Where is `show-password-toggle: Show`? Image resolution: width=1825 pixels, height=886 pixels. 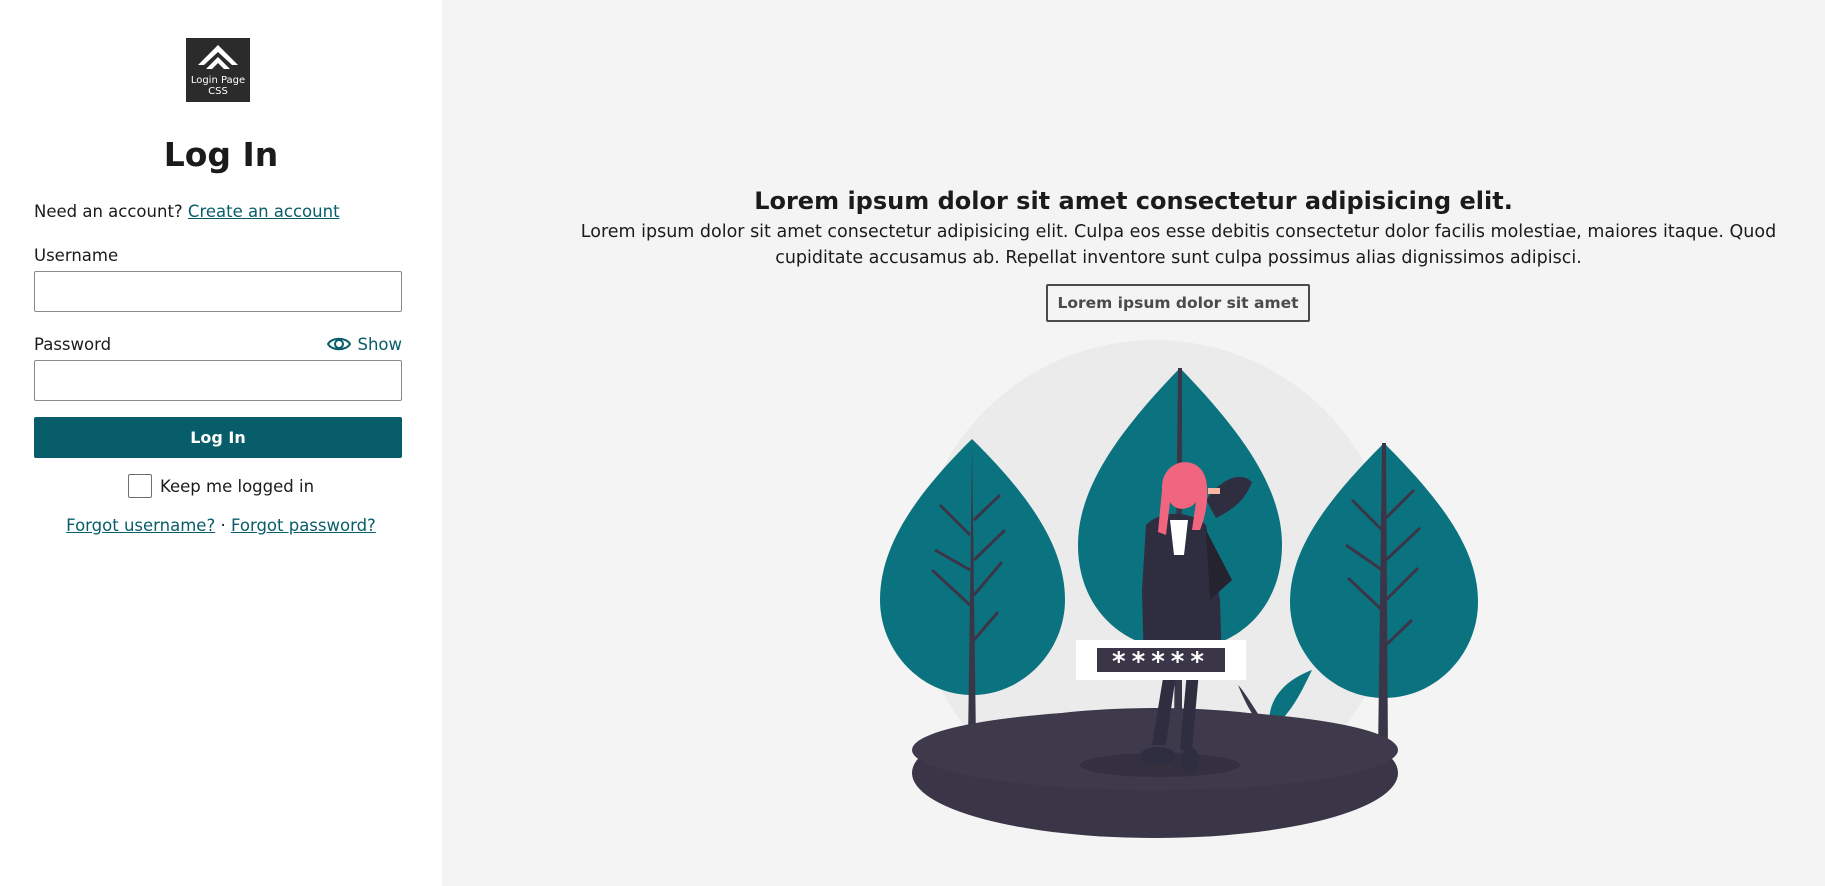 show-password-toggle: Show is located at coordinates (364, 344).